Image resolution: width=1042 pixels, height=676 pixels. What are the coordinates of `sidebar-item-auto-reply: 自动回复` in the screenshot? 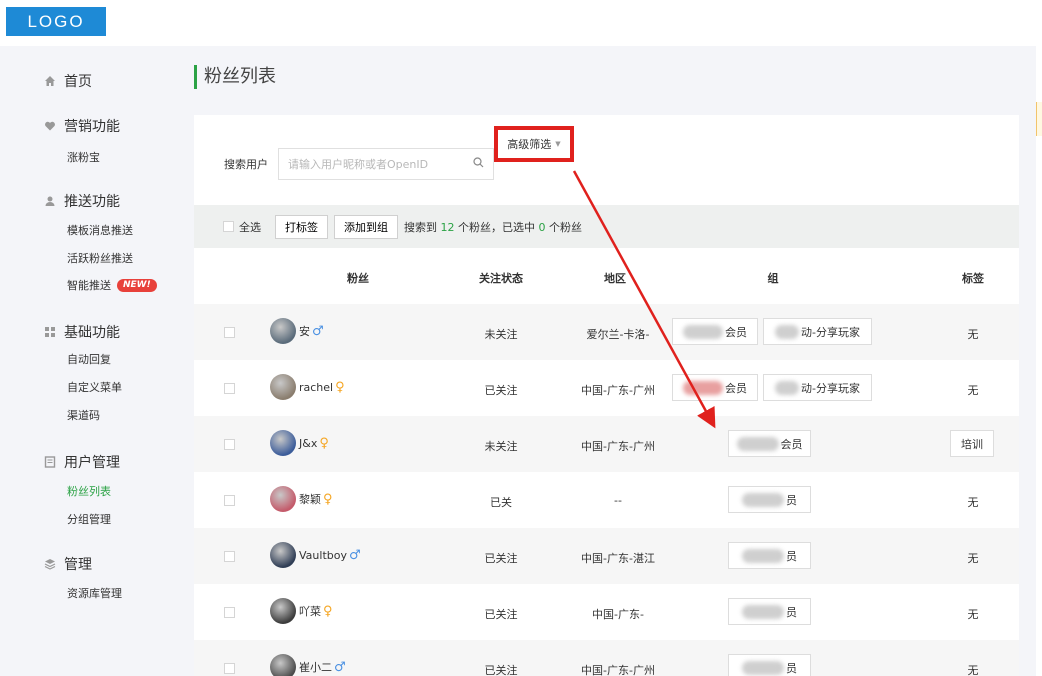 It's located at (89, 359).